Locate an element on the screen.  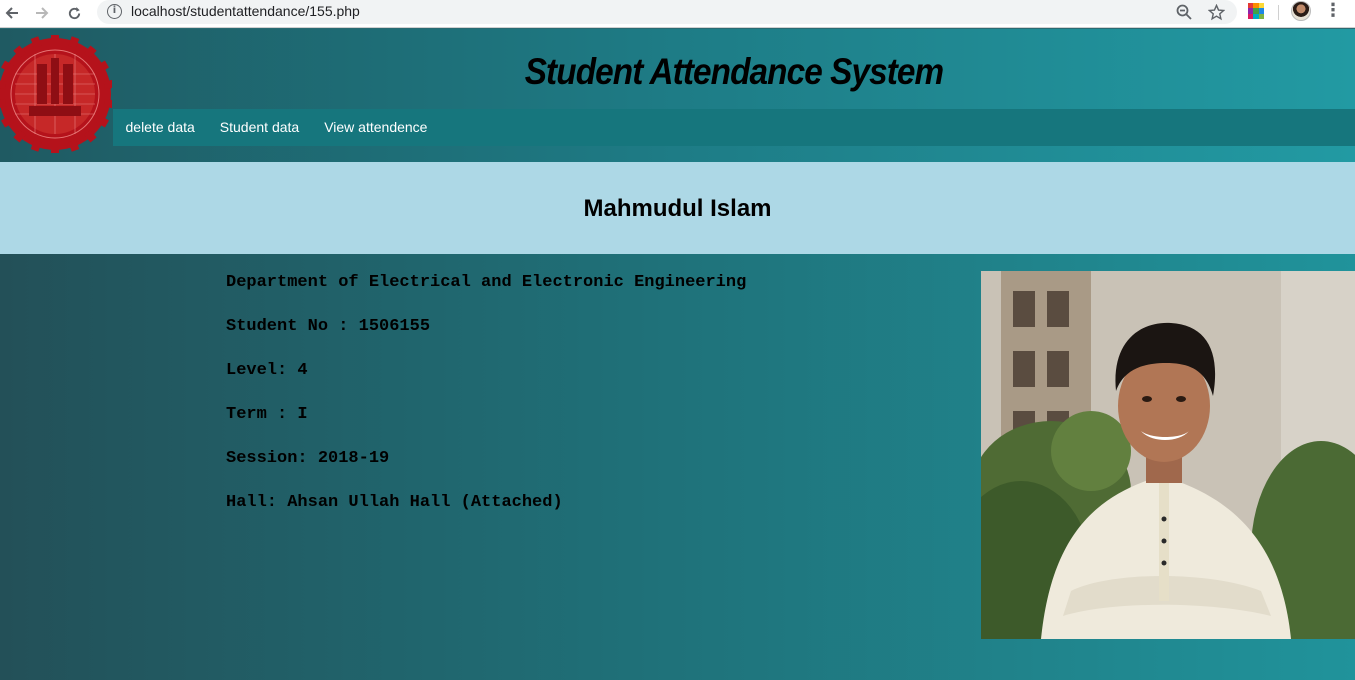
level-text: Level: 4 is located at coordinates (267, 370).